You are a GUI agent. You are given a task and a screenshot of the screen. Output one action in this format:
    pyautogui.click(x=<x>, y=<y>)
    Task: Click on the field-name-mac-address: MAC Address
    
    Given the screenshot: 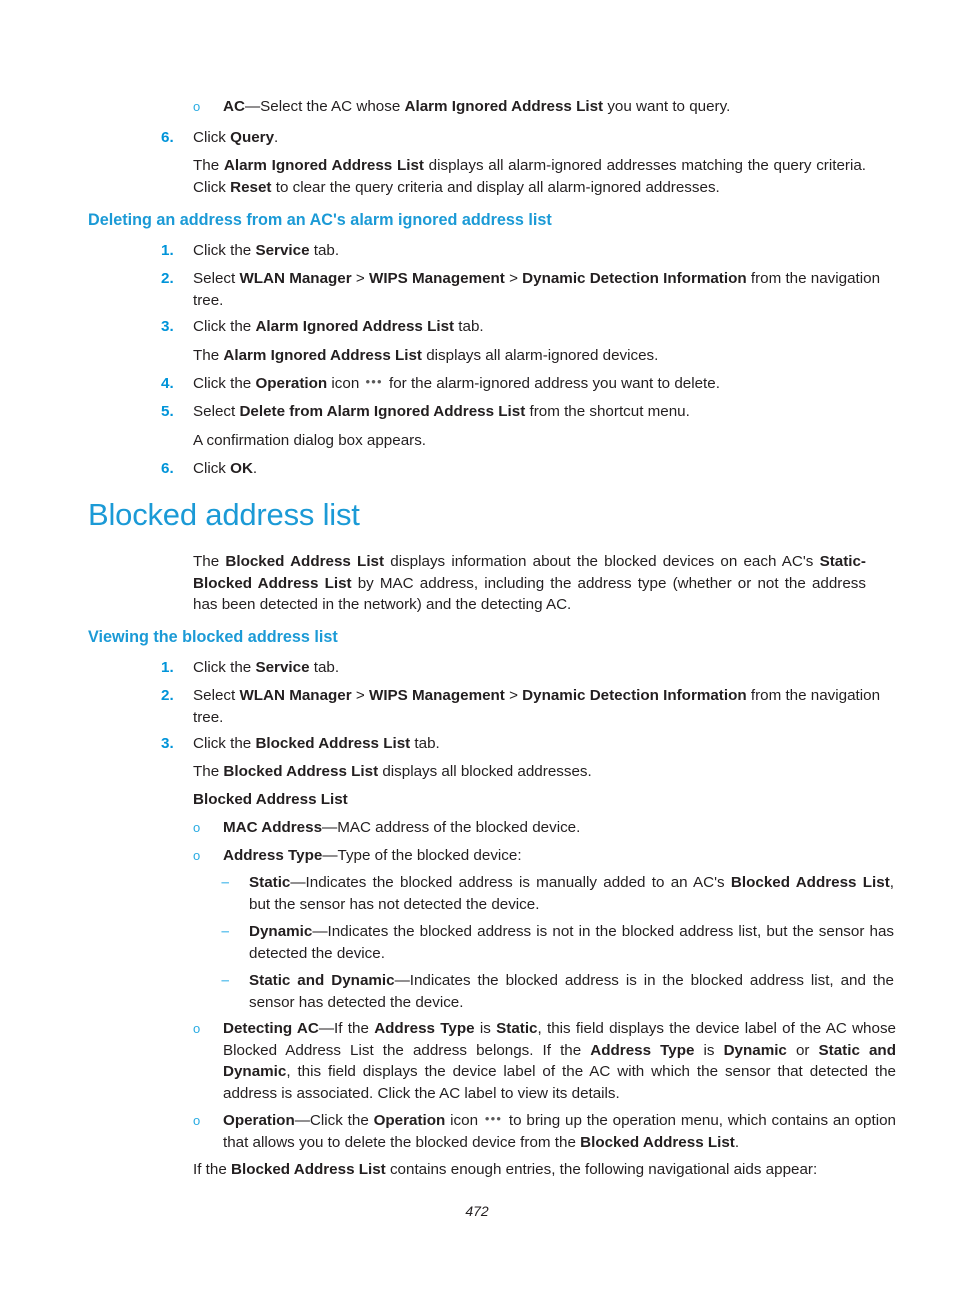 What is the action you would take?
    pyautogui.click(x=273, y=827)
    